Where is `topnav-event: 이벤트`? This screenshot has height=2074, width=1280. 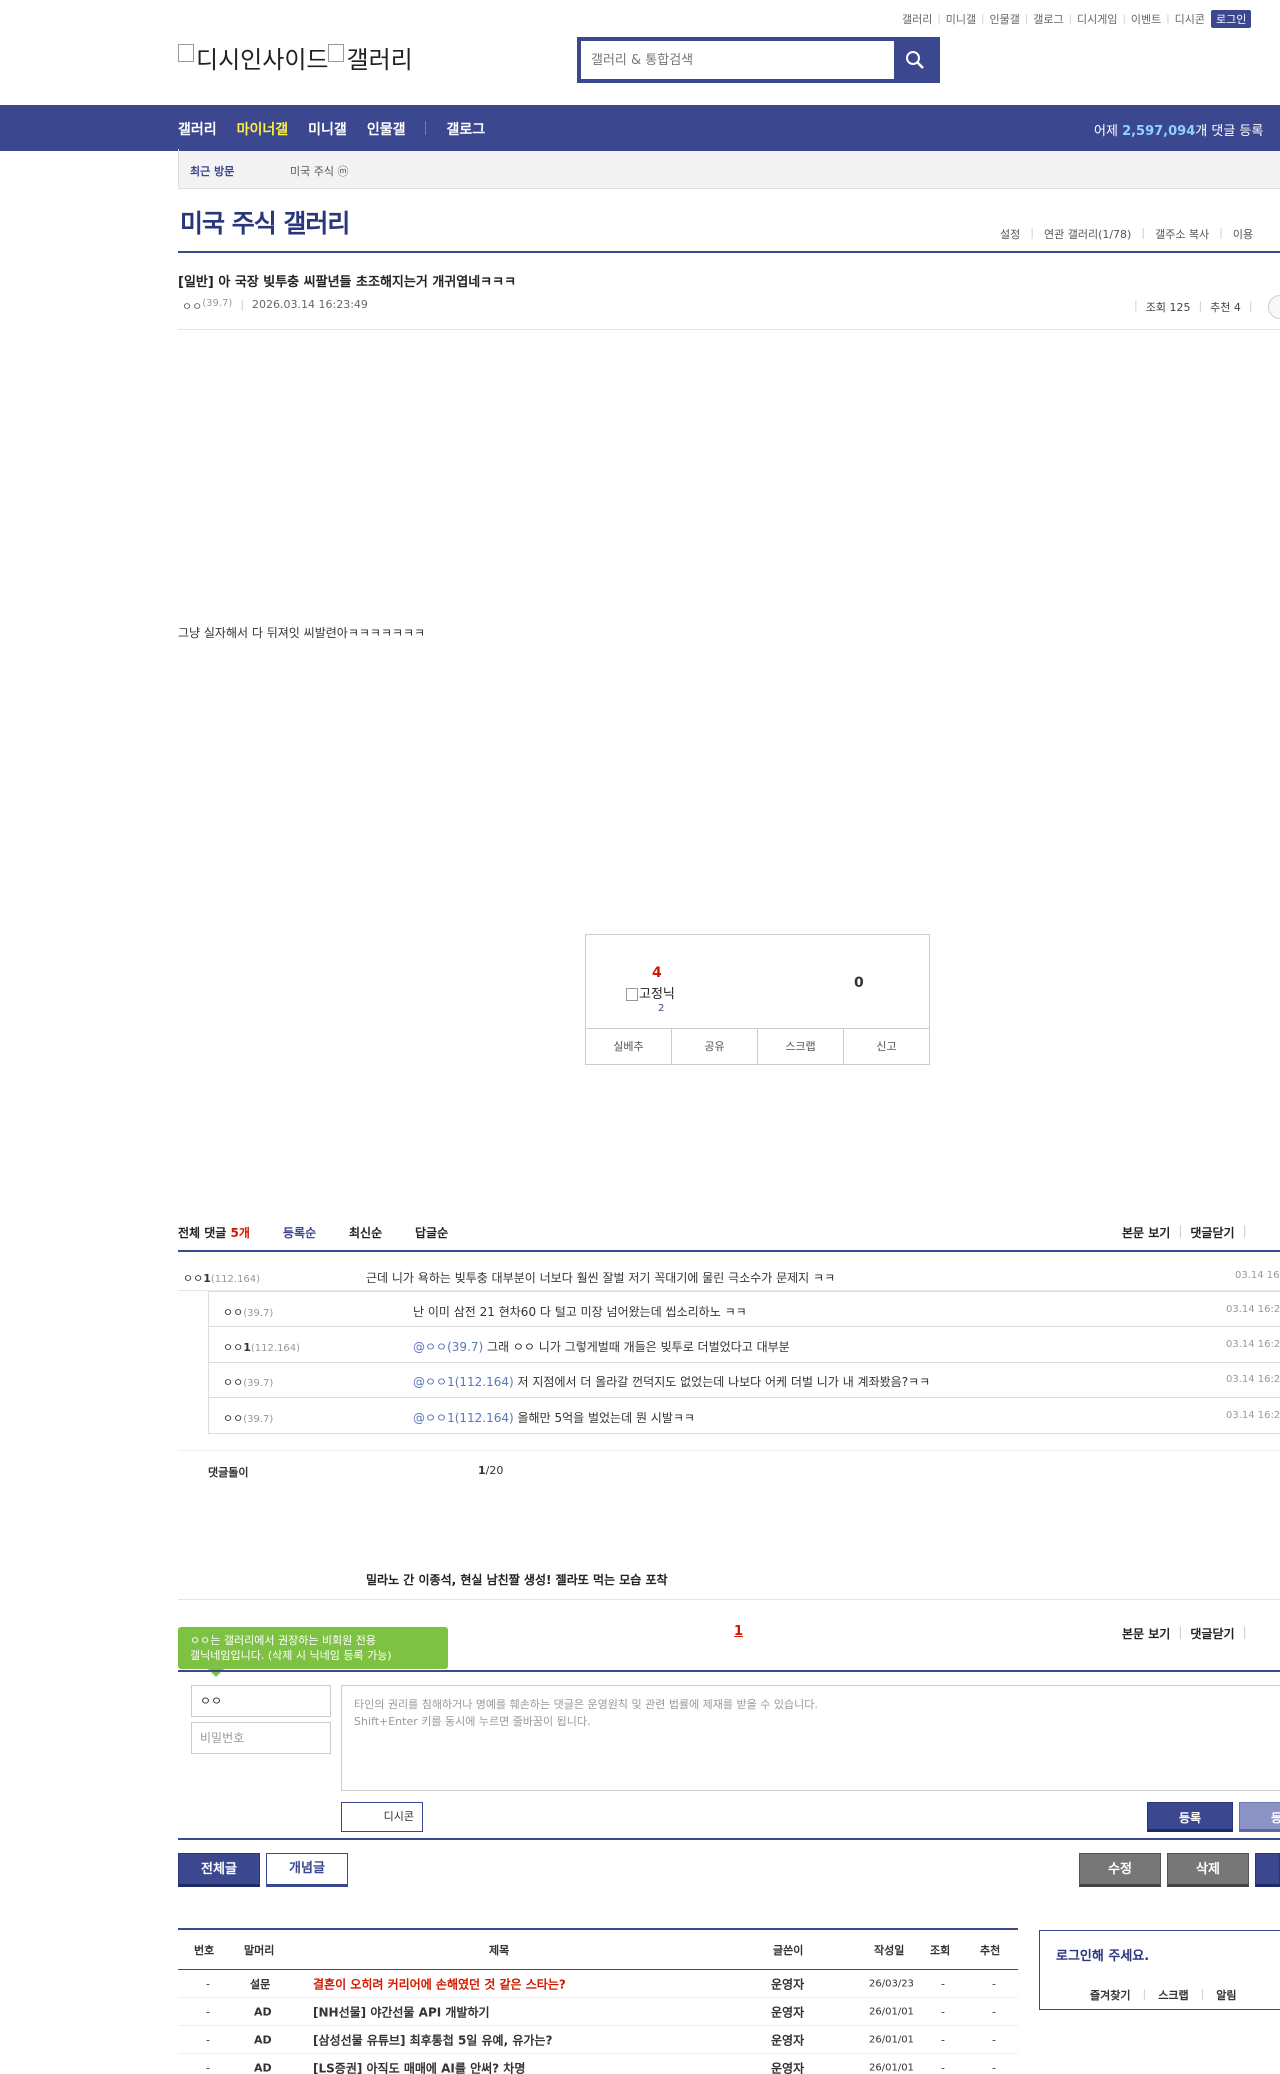 topnav-event: 이벤트 is located at coordinates (1146, 19).